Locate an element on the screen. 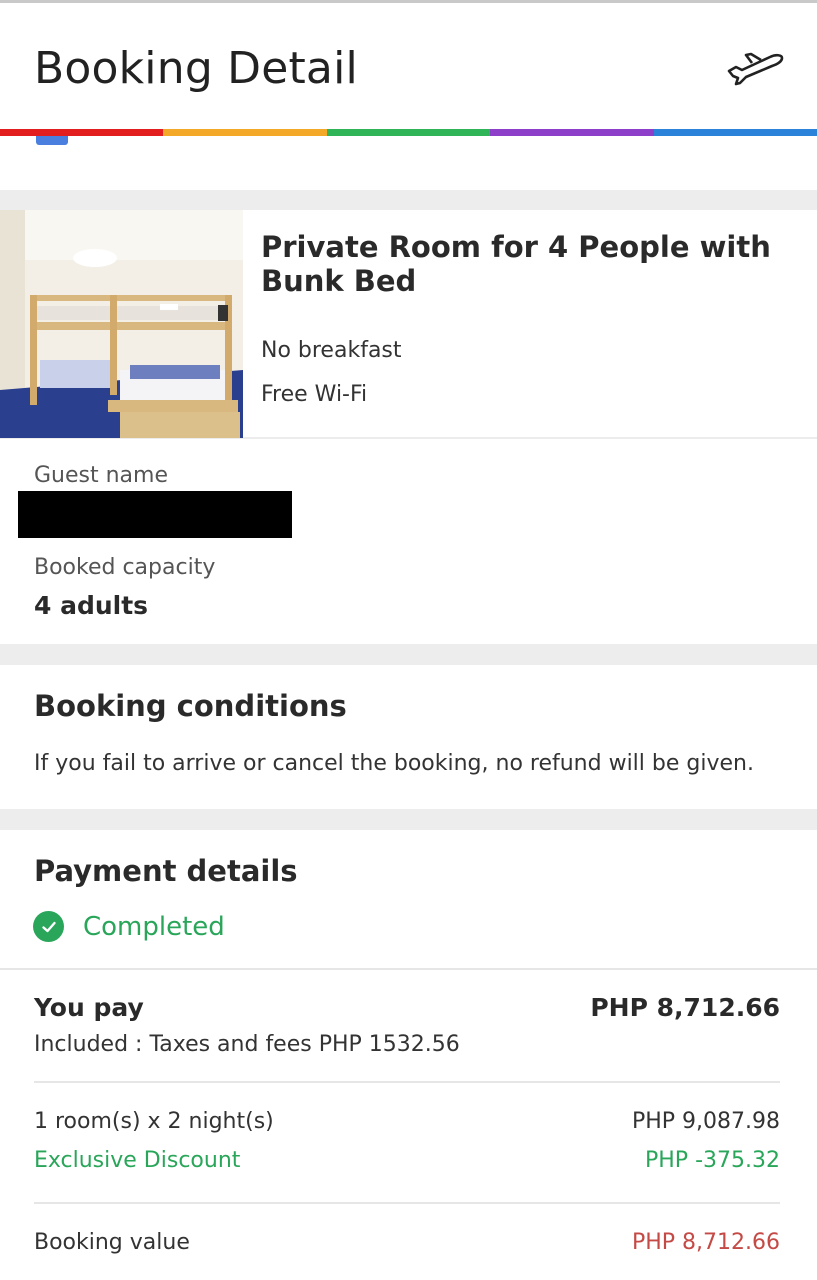 This screenshot has width=817, height=1280. check-circle-icon is located at coordinates (48, 926).